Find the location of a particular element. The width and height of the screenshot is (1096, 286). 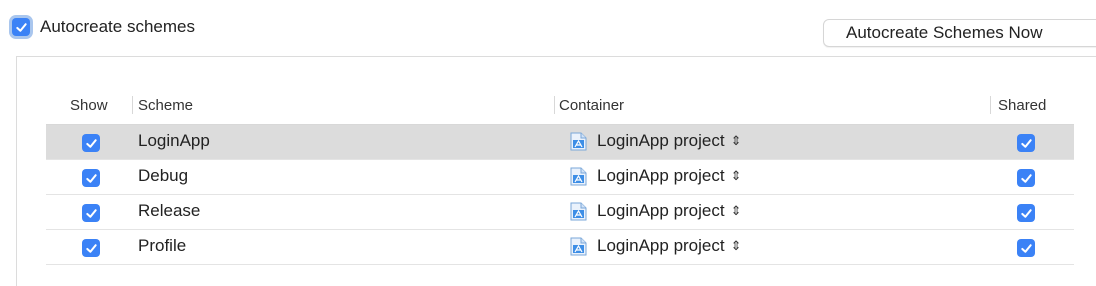

scheme-name: Release is located at coordinates (169, 210).